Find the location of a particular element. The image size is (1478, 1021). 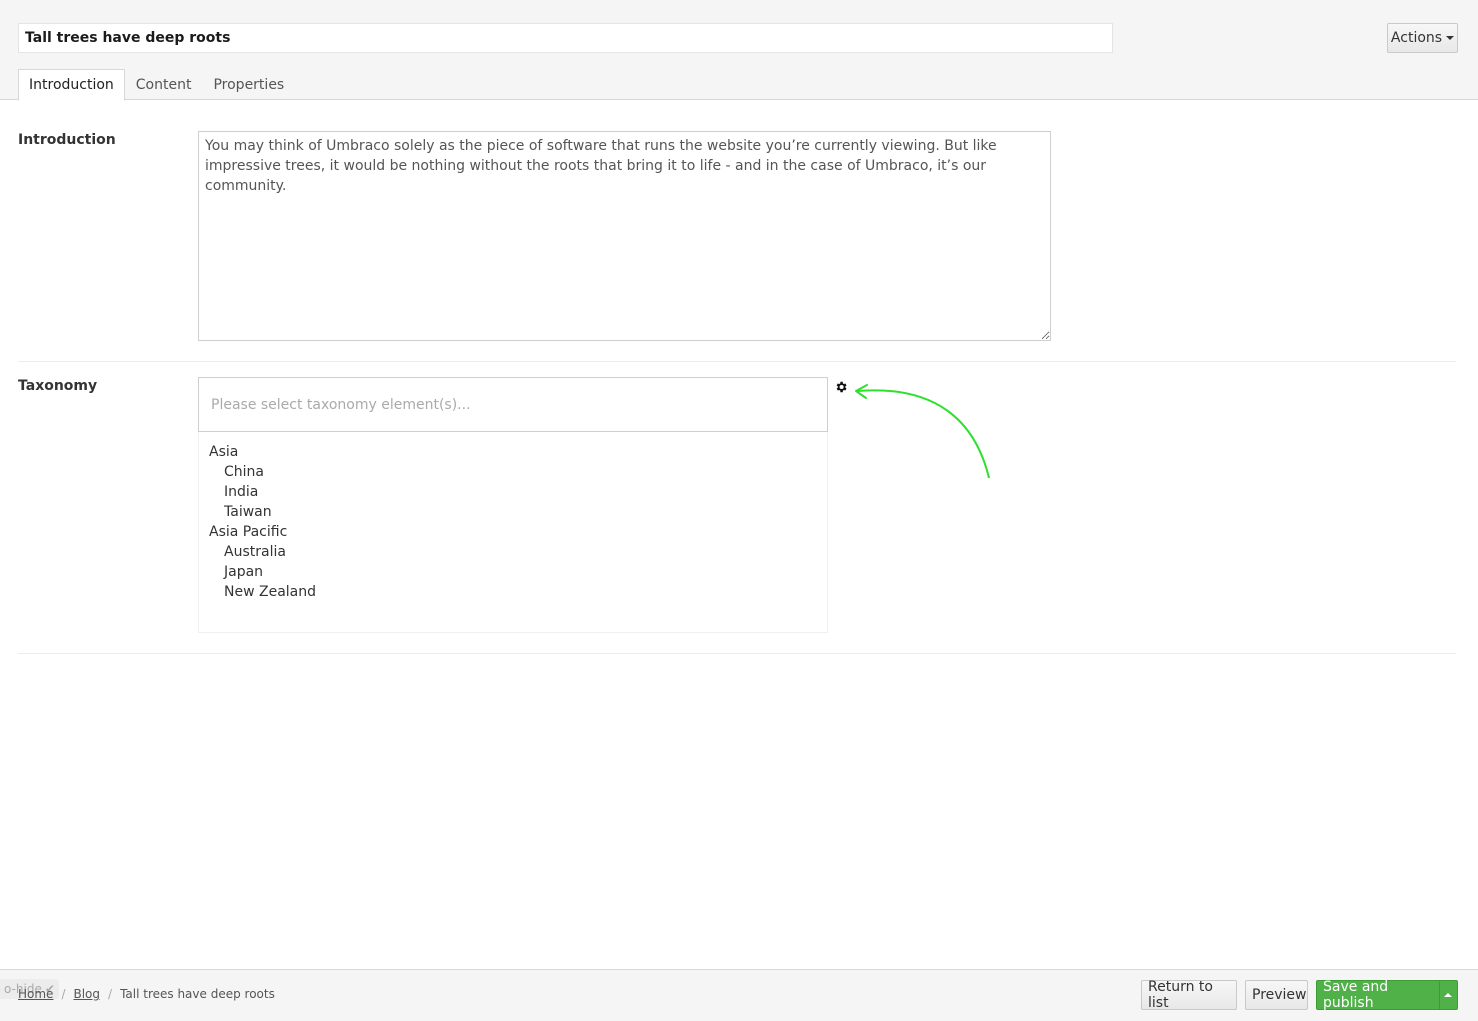

taxonomy-option-india: India is located at coordinates (513, 492).